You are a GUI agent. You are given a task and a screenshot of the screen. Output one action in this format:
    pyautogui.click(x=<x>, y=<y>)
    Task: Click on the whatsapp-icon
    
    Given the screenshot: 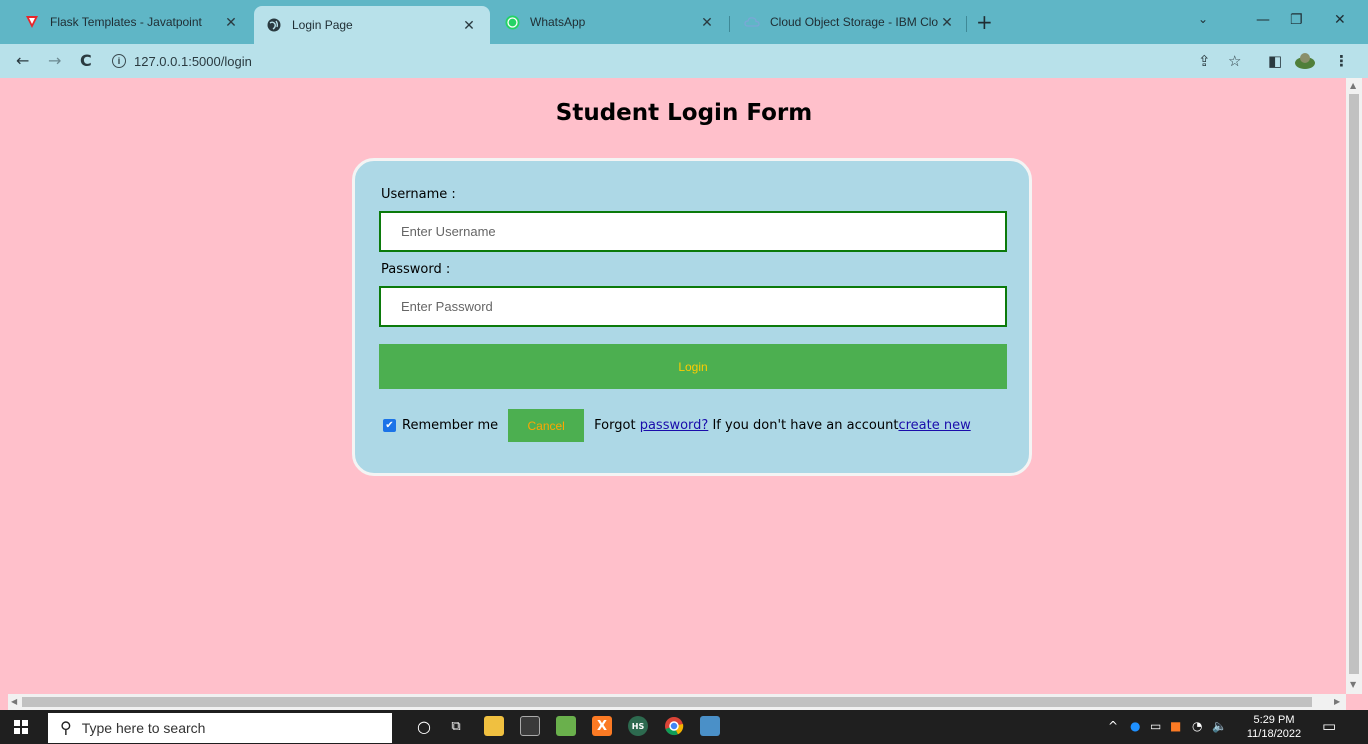 What is the action you would take?
    pyautogui.click(x=512, y=22)
    